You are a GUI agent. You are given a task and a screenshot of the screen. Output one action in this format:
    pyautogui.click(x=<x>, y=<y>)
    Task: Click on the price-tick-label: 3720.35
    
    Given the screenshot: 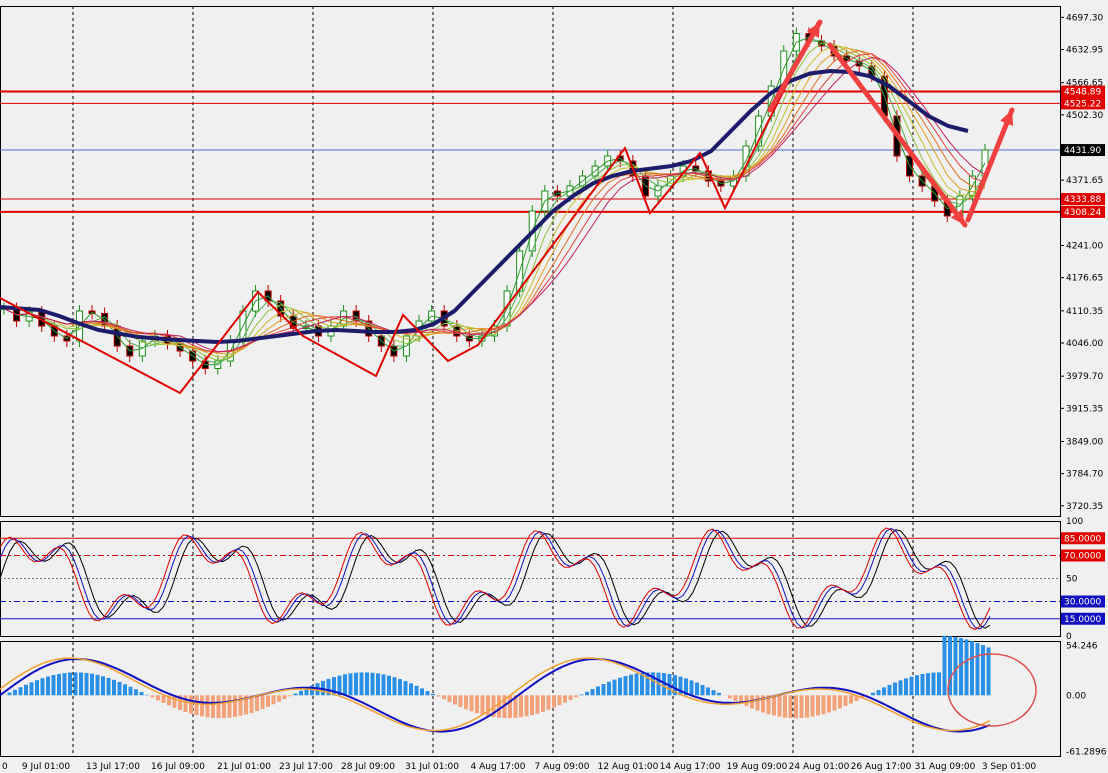 What is the action you would take?
    pyautogui.click(x=1084, y=507)
    